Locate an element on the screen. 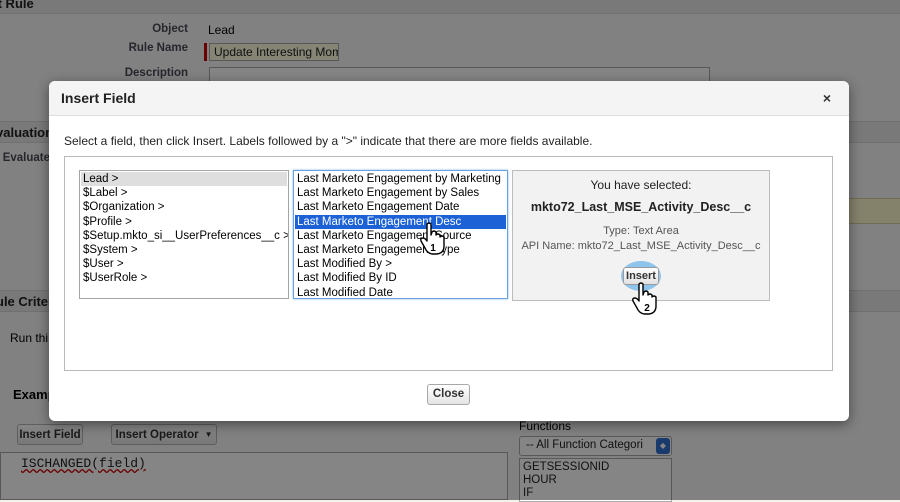  field-list-item: Last Marketo Engagement Source is located at coordinates (400, 236).